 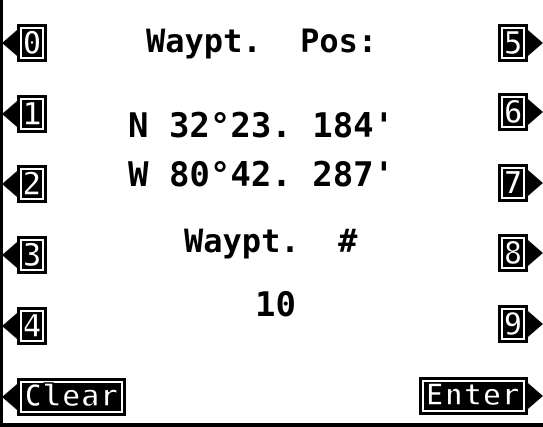 I want to click on key-label-1: 1, so click(x=32, y=114).